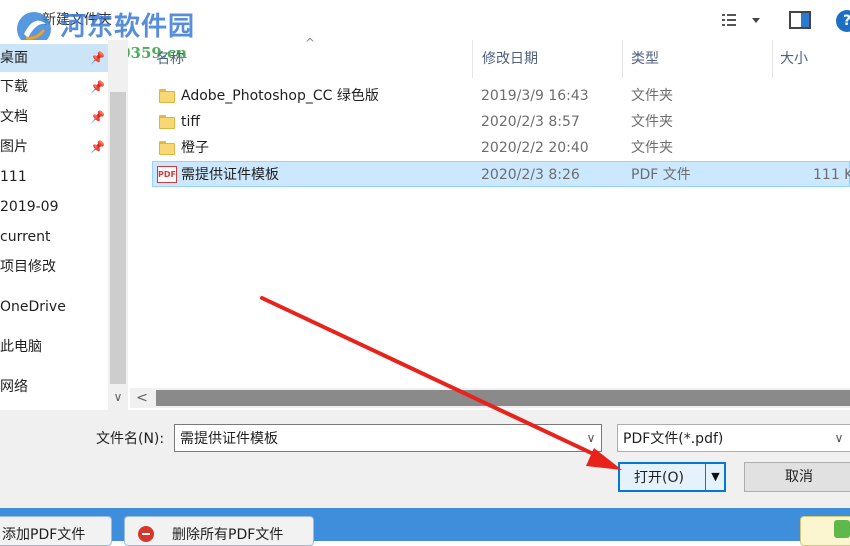 The height and width of the screenshot is (546, 850). I want to click on nav-item-111: 111, so click(13, 177).